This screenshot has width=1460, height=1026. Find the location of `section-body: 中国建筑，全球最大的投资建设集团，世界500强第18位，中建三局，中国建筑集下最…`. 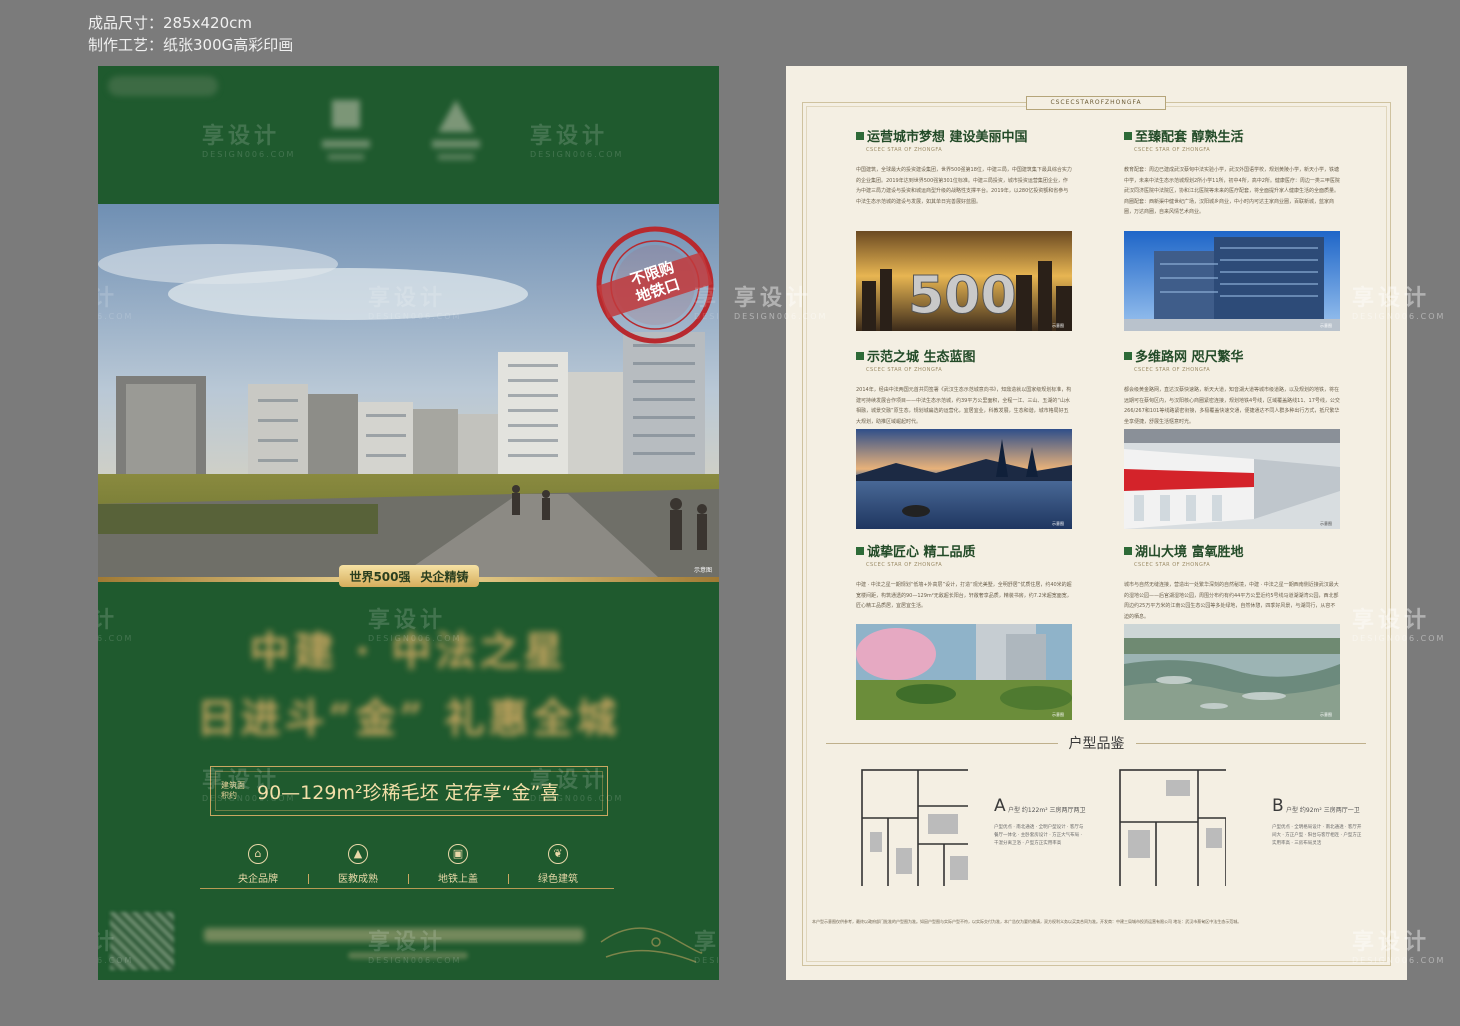

section-body: 中国建筑，全球最大的投资建设集团，世界500强第18位，中建三局，中国建筑集下最… is located at coordinates (964, 186).